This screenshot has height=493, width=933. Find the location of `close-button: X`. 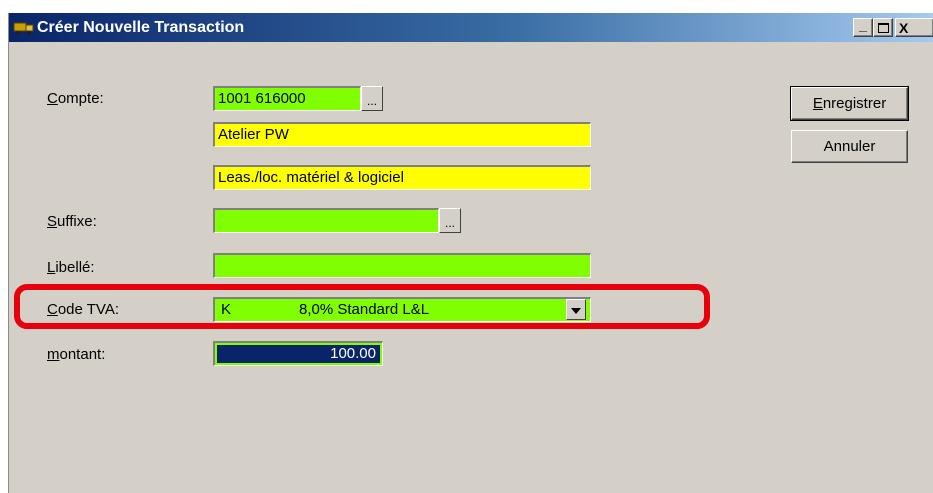

close-button: X is located at coordinates (914, 27).